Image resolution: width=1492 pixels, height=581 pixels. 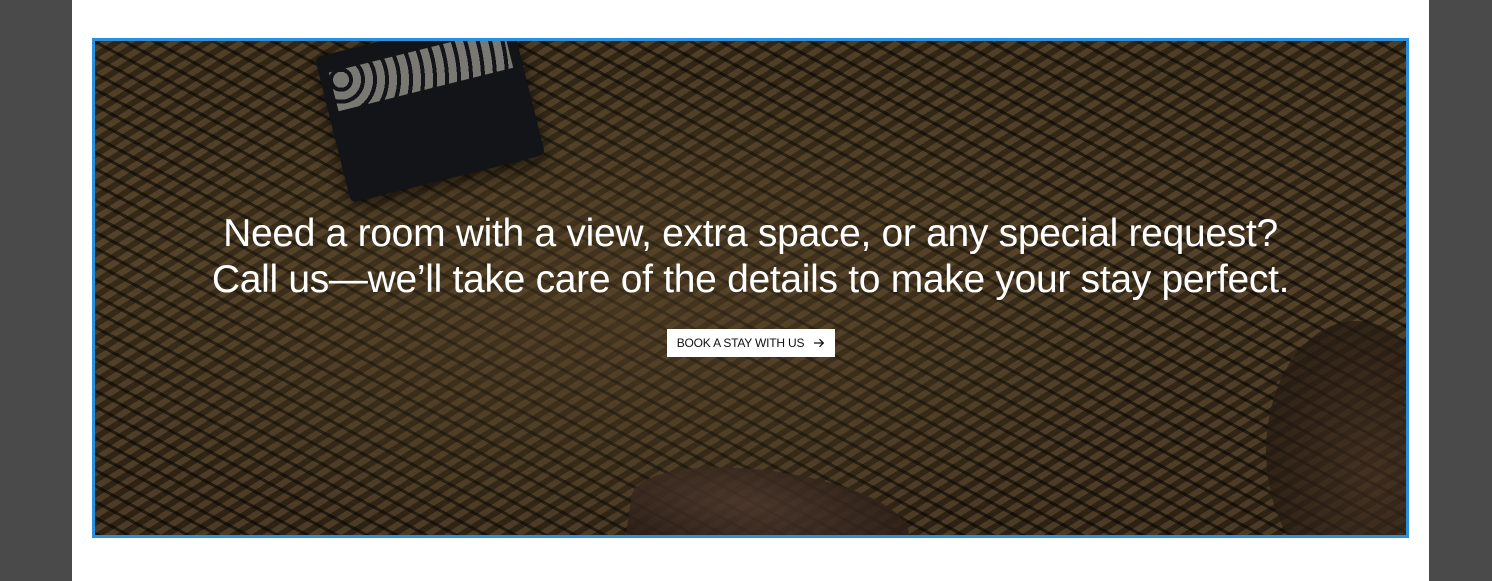 I want to click on book-stay-button: BOOK A STAY WITH US, so click(x=751, y=343).